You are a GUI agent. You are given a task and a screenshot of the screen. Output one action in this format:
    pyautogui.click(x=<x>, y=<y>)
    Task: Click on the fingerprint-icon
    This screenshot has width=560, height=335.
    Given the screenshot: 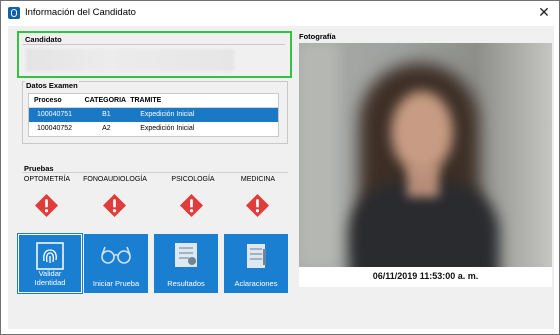 What is the action you would take?
    pyautogui.click(x=50, y=256)
    